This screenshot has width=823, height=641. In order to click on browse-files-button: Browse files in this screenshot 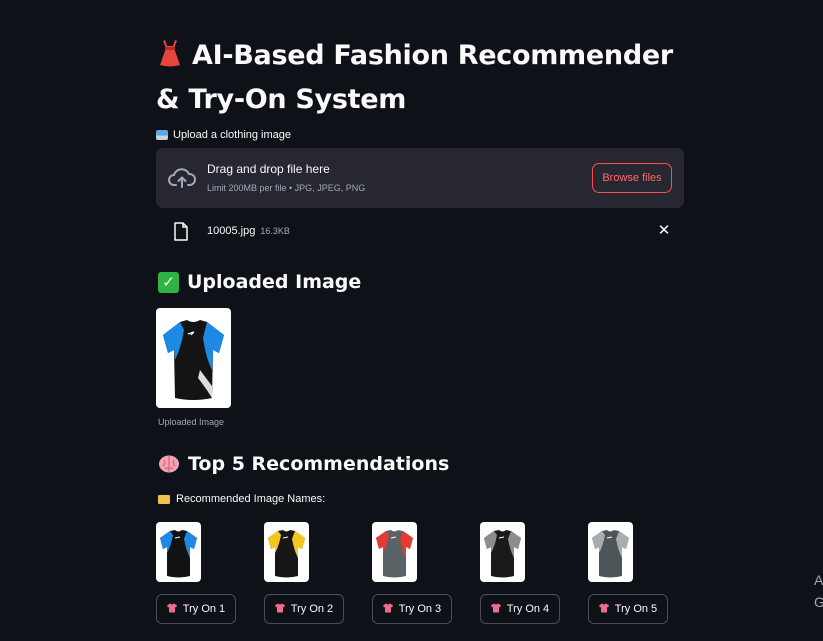, I will do `click(632, 178)`.